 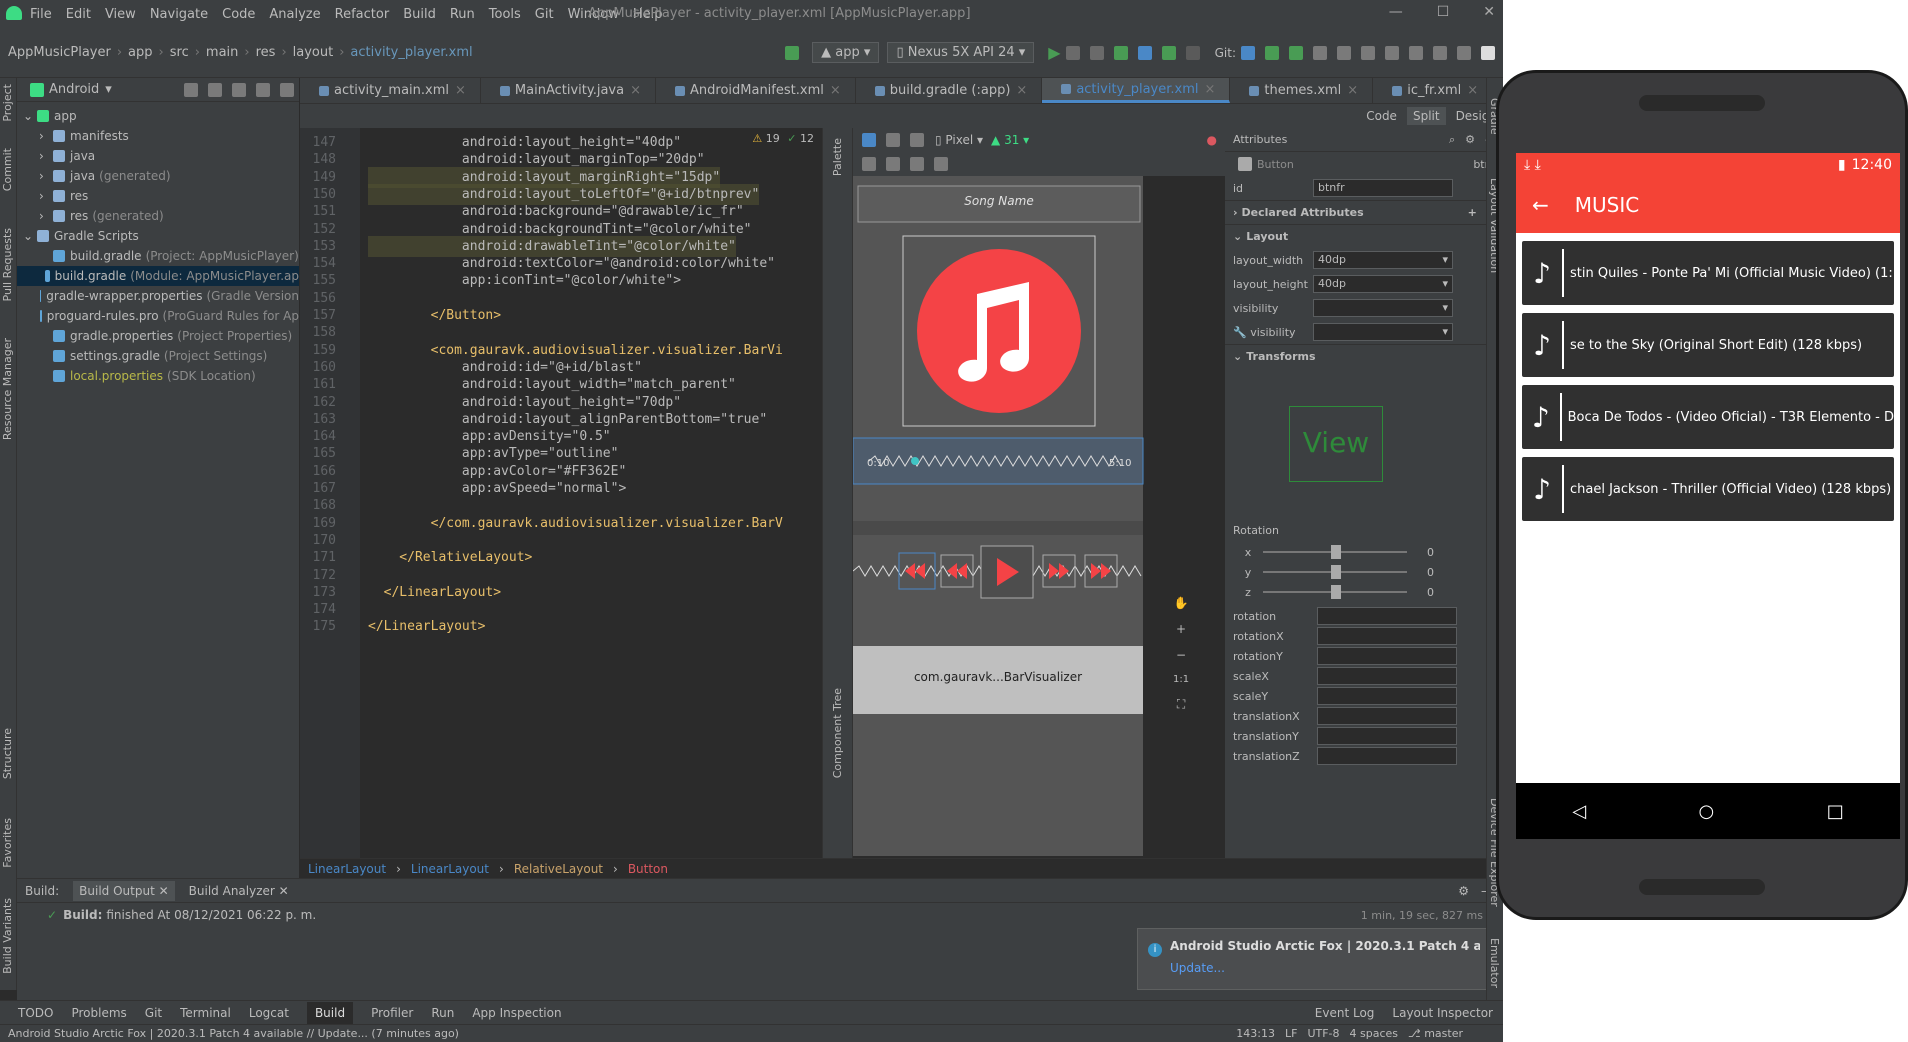 I want to click on night-mode-icon, so click(x=917, y=140).